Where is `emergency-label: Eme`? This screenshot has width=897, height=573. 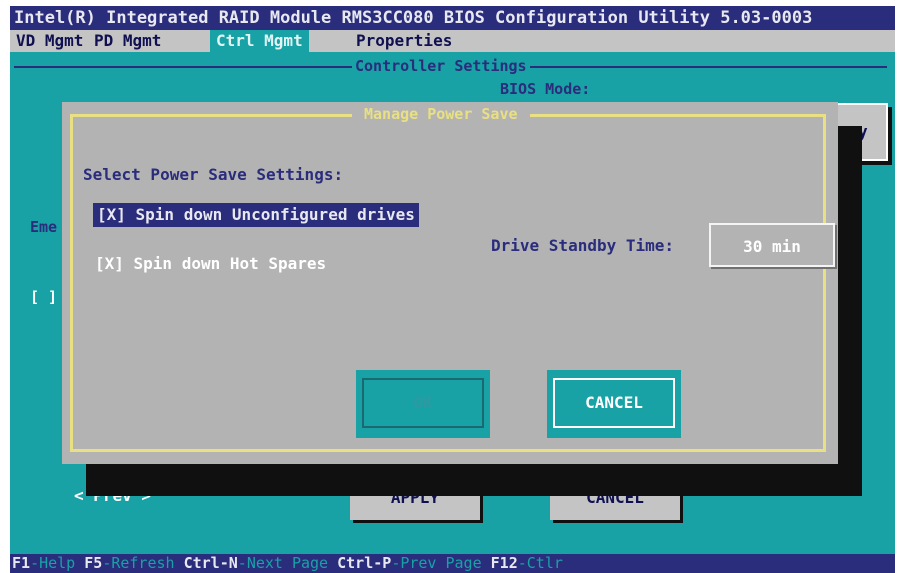 emergency-label: Eme is located at coordinates (44, 227).